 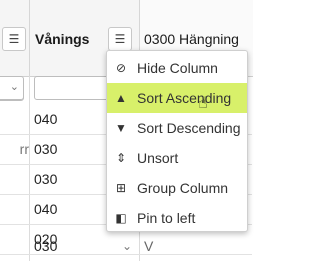 I want to click on column-menu-button-left: ☰, so click(x=14, y=39).